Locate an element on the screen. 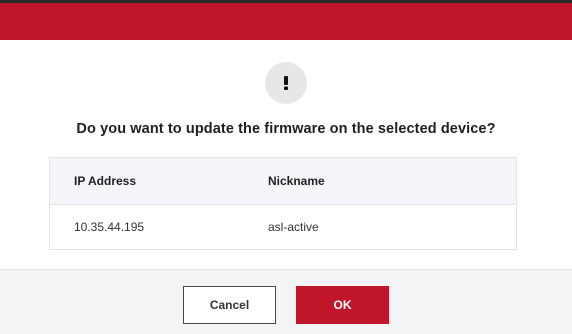  table-header-row: IP Address Nickname is located at coordinates (283, 181).